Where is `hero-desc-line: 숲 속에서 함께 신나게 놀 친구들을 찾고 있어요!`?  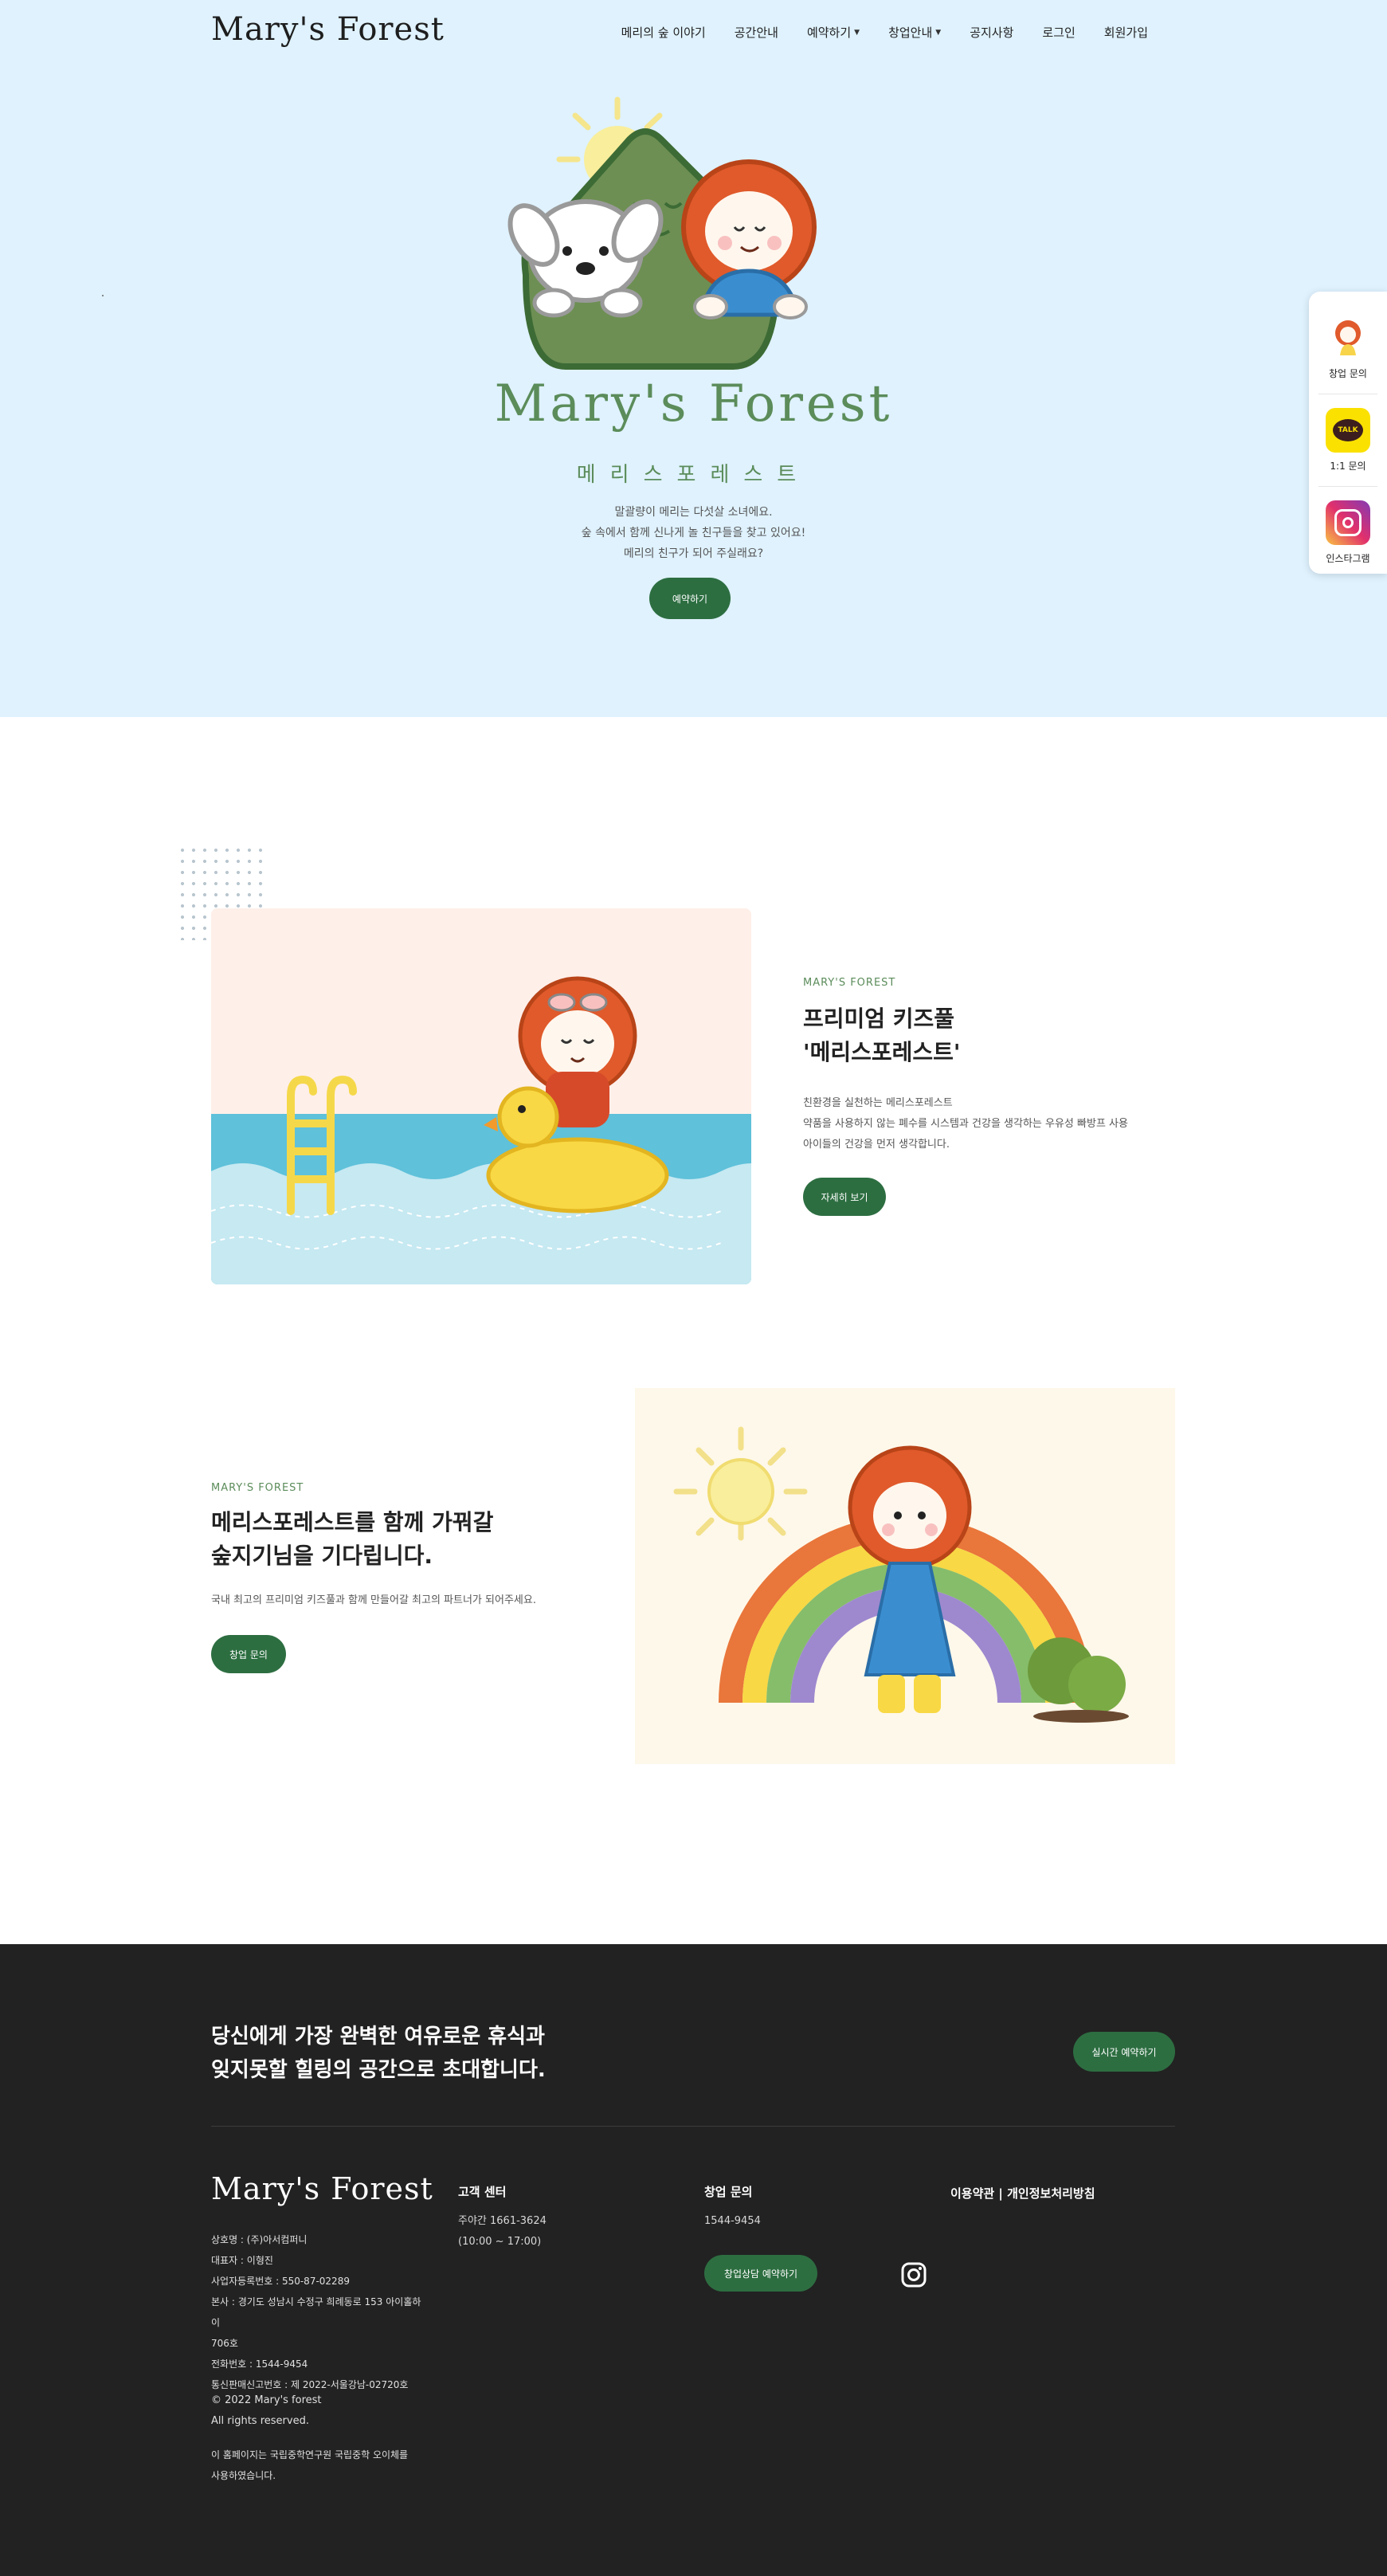
hero-desc-line: 숲 속에서 함께 신나게 놀 친구들을 찾고 있어요! is located at coordinates (693, 533).